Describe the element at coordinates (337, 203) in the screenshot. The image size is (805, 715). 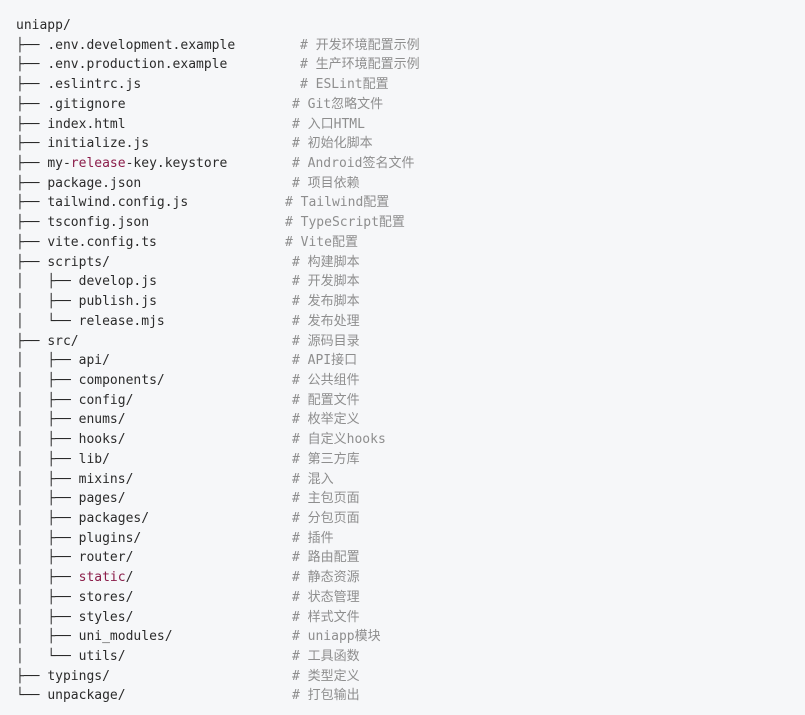
I see `comment: # Tailwind配置` at that location.